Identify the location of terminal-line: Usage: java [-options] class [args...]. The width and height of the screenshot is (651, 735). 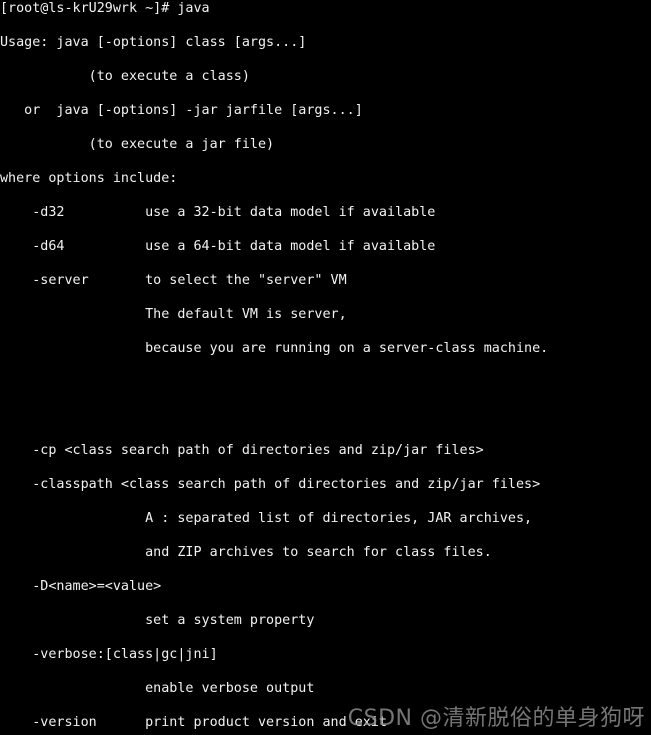
(153, 42).